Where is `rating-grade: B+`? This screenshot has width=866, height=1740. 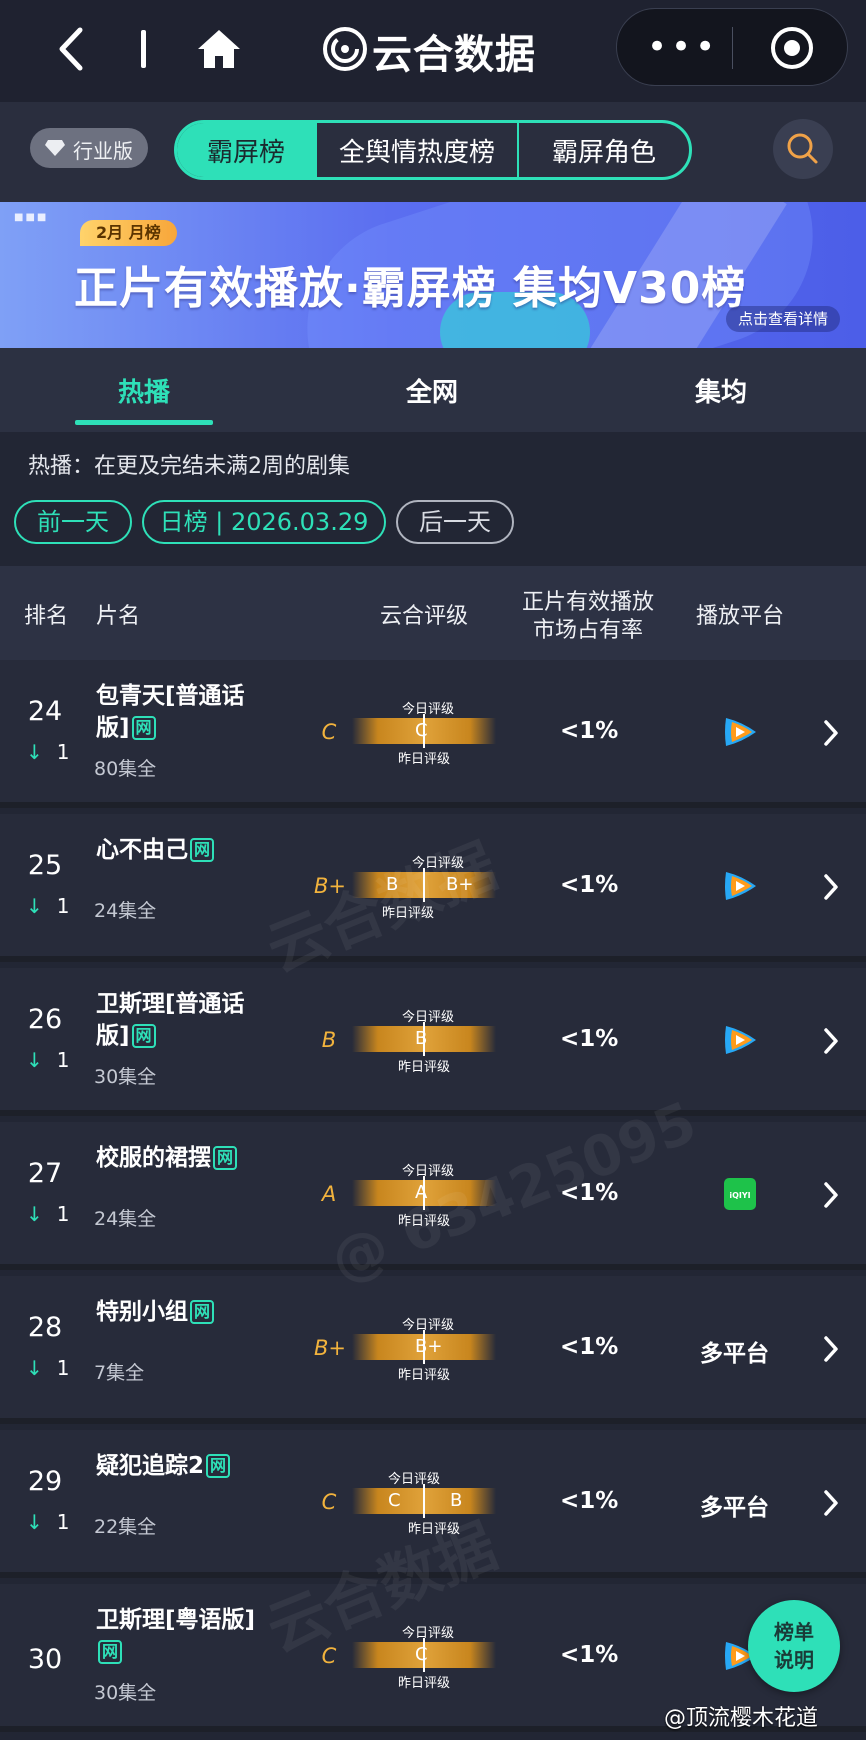 rating-grade: B+ is located at coordinates (330, 1348).